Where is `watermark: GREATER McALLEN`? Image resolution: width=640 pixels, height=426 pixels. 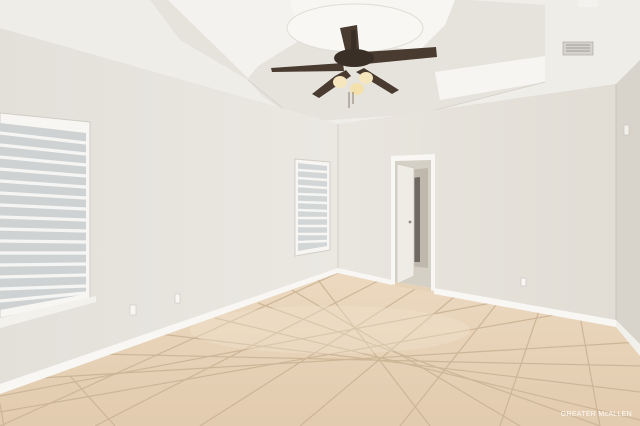 watermark: GREATER McALLEN is located at coordinates (596, 414).